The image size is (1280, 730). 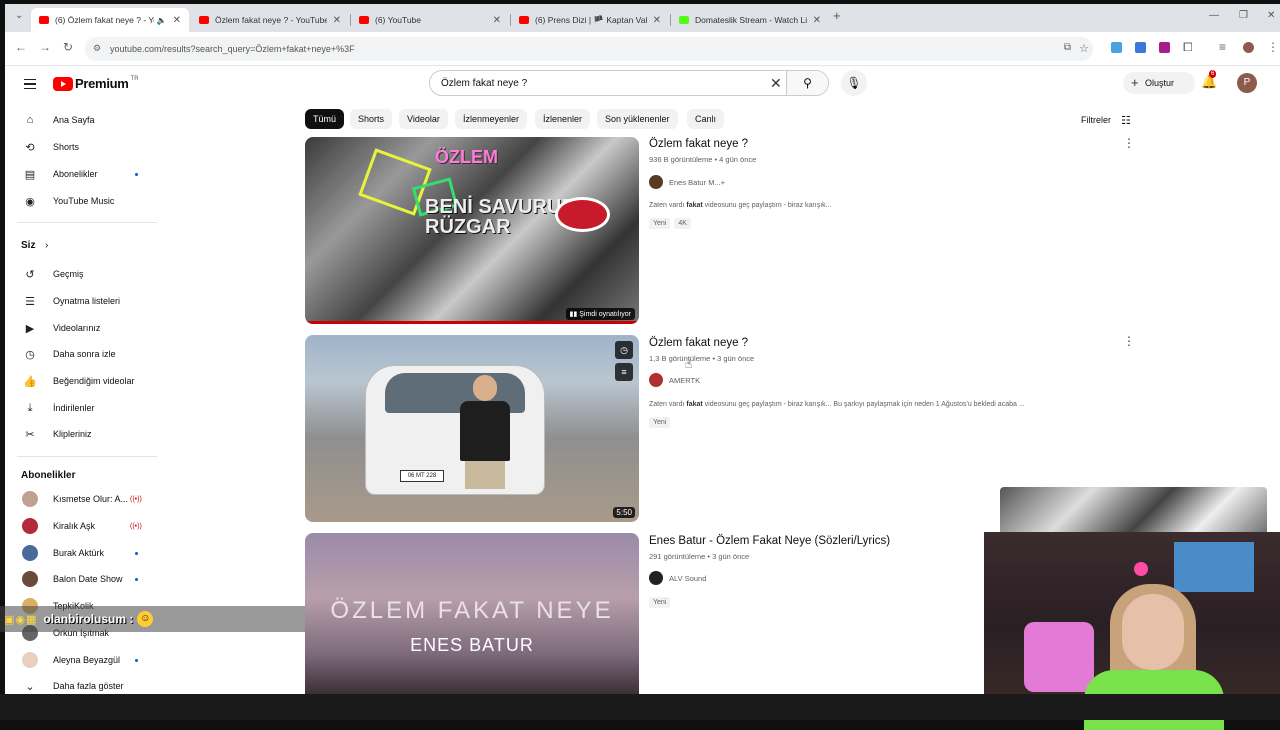 What do you see at coordinates (472, 428) in the screenshot?
I see `video-thumbnail: 06 MT 228 ◷ ≡ 5:50` at bounding box center [472, 428].